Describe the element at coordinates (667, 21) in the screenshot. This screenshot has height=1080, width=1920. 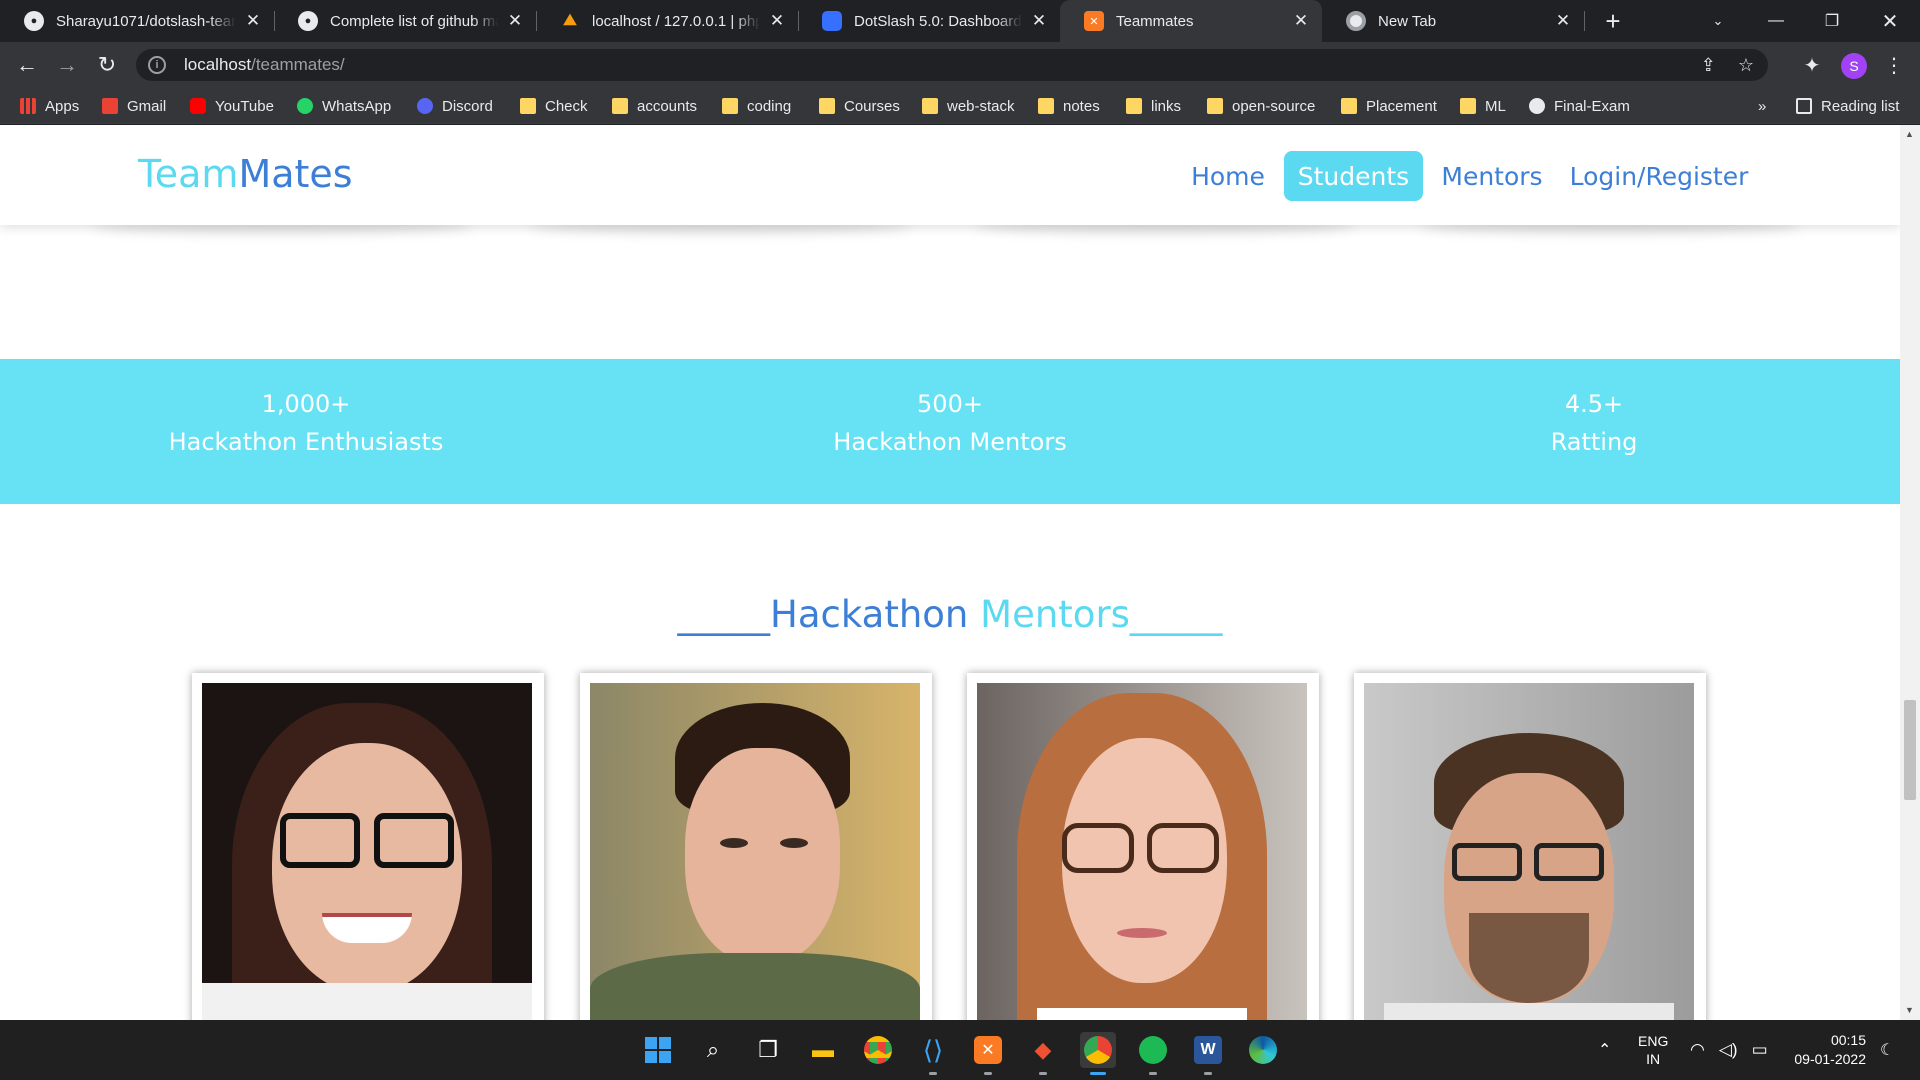
I see `tab-phpmyadmin: ⛰ localhost / 127.0.0.1 | phpM ✕` at that location.